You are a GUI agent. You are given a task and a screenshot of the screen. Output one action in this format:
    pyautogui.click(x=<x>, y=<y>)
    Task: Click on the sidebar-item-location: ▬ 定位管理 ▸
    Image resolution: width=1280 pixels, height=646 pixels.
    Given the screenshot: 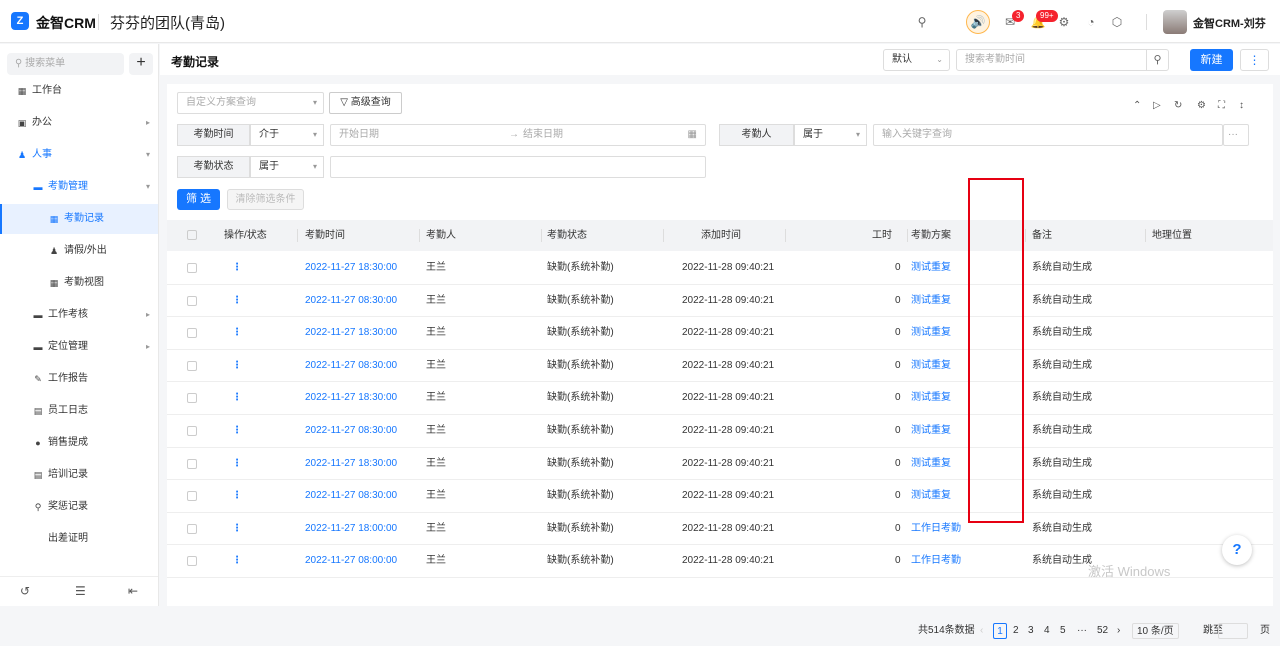 What is the action you would take?
    pyautogui.click(x=79, y=347)
    